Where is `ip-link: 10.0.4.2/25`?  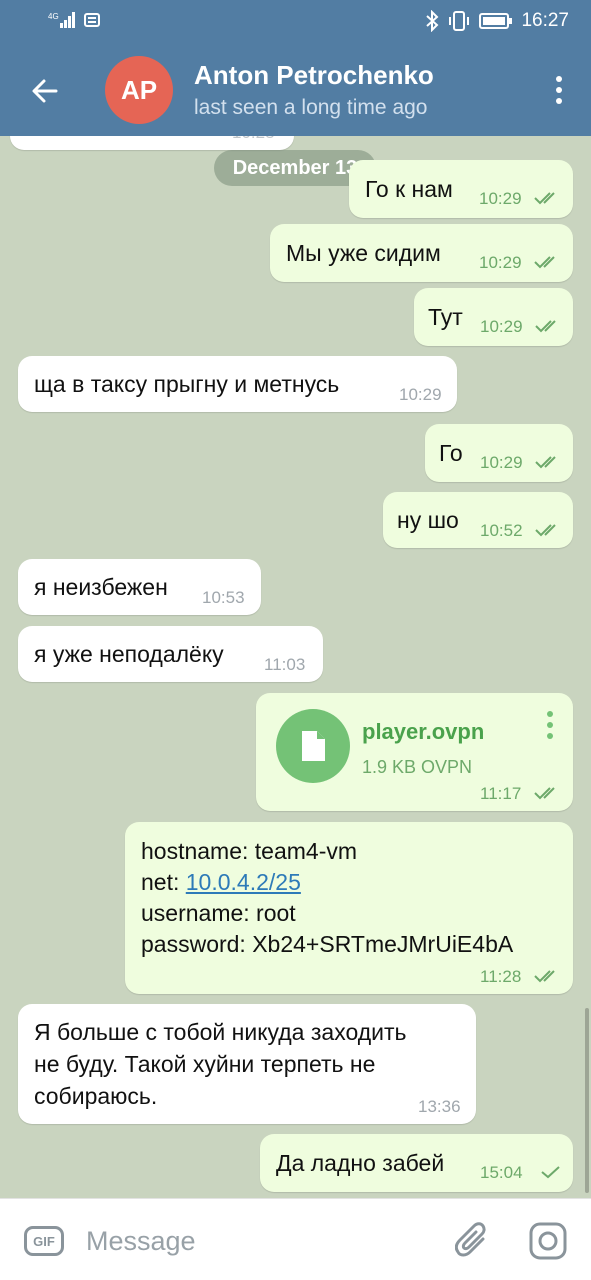
ip-link: 10.0.4.2/25 is located at coordinates (243, 882).